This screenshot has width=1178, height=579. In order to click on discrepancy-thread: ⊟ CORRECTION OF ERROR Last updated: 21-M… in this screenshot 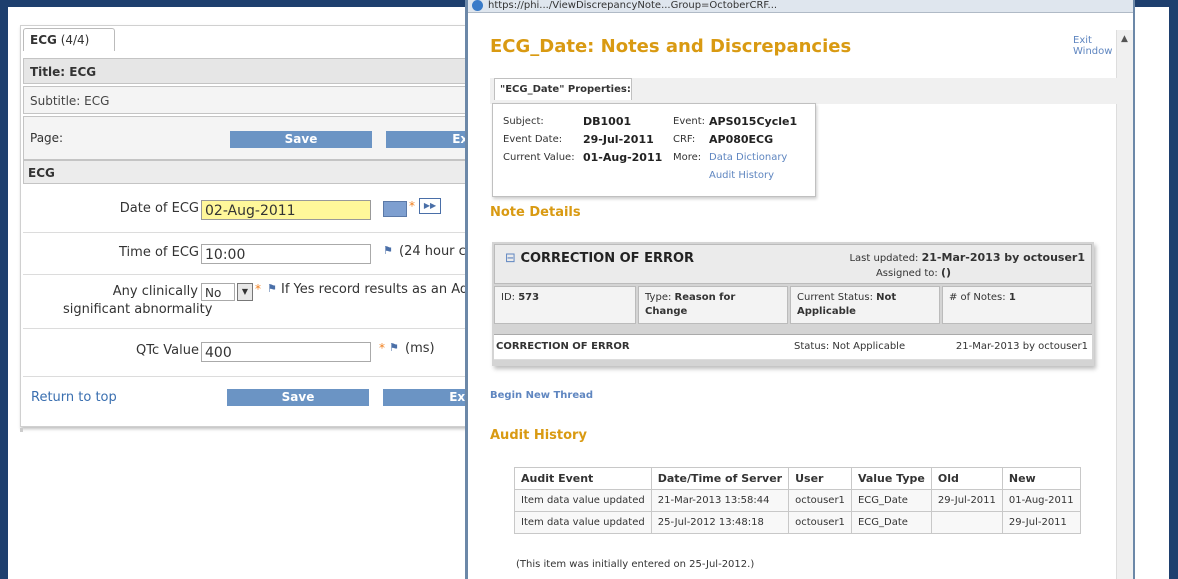, I will do `click(793, 304)`.